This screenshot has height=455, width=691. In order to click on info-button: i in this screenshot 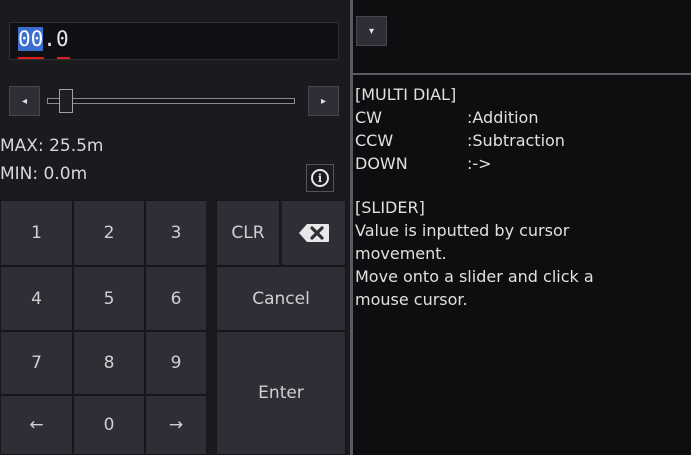, I will do `click(320, 178)`.